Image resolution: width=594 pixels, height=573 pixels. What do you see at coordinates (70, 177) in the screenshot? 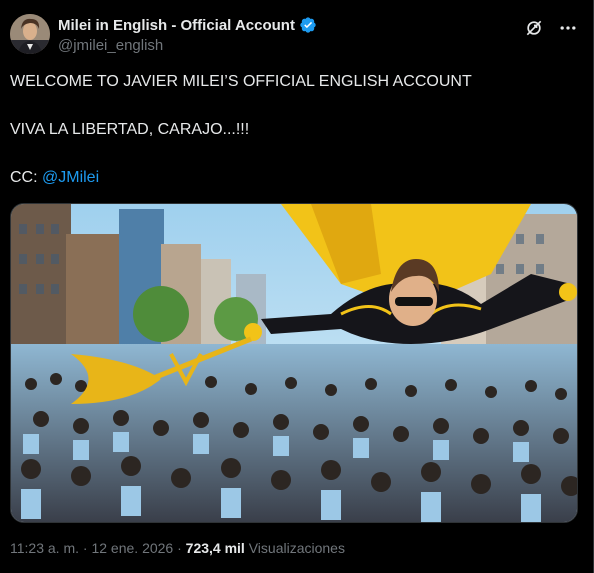
I see `mention-link: @JMilei` at bounding box center [70, 177].